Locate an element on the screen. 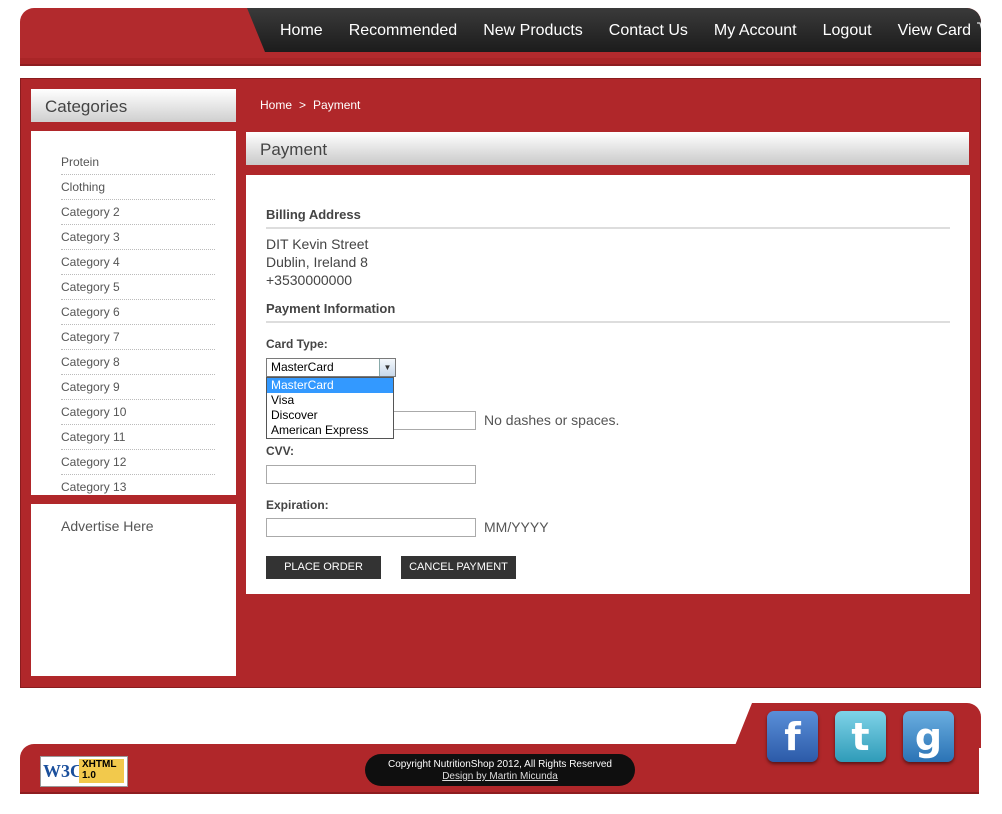 The width and height of the screenshot is (1002, 814). category-item: Category 11 is located at coordinates (138, 438).